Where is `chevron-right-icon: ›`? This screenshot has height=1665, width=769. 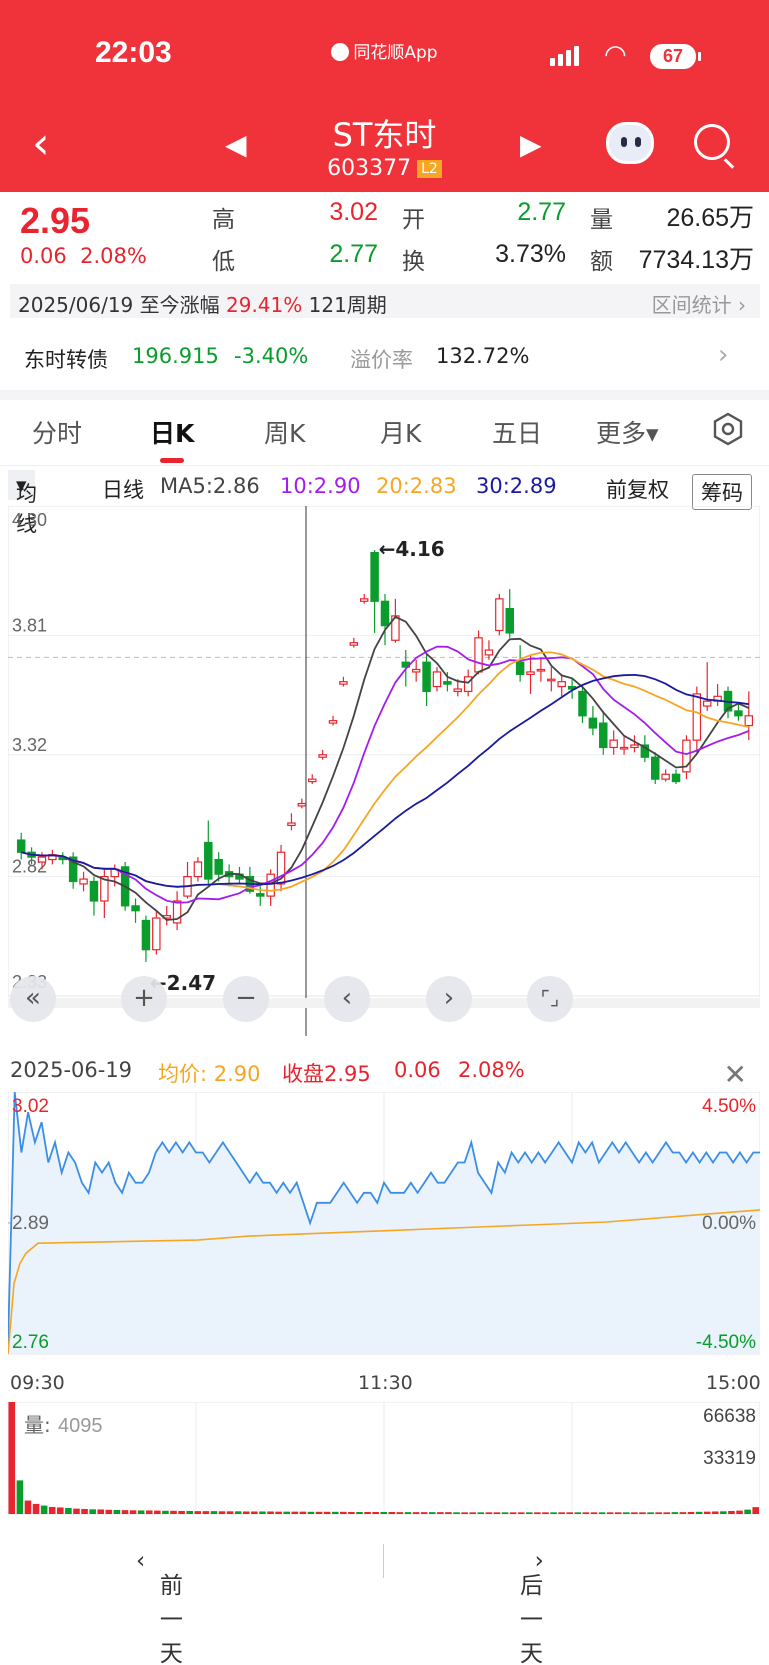 chevron-right-icon: › is located at coordinates (723, 355).